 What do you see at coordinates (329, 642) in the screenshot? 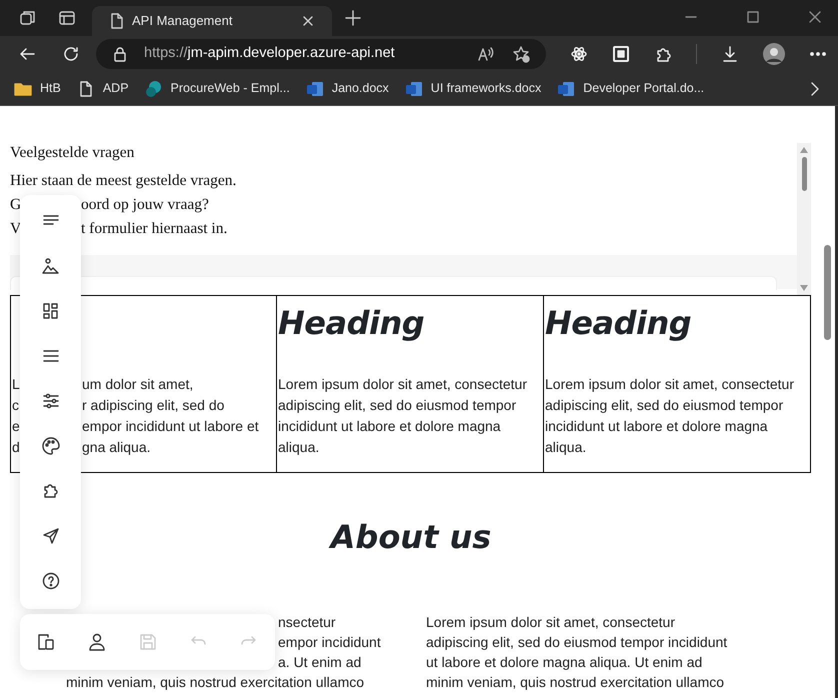
I see `body-text: empor incididunt` at bounding box center [329, 642].